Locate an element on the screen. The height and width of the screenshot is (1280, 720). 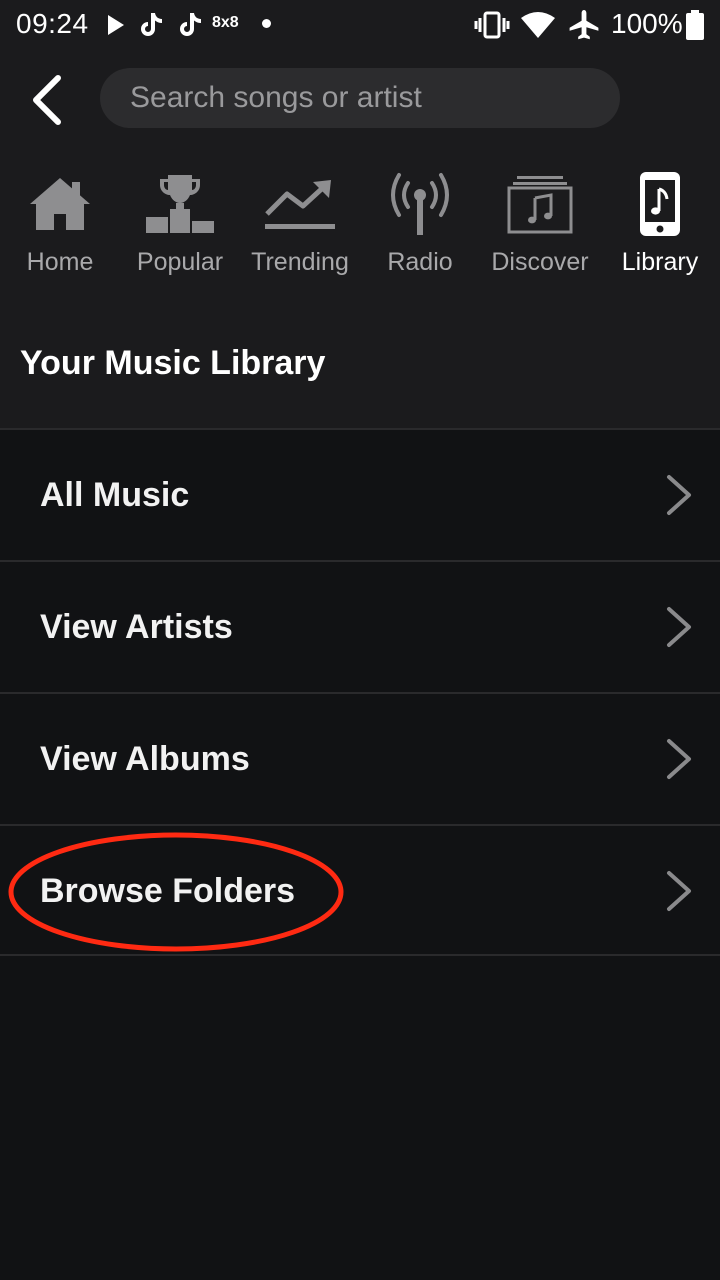
battery-level: 100% is located at coordinates (647, 23).